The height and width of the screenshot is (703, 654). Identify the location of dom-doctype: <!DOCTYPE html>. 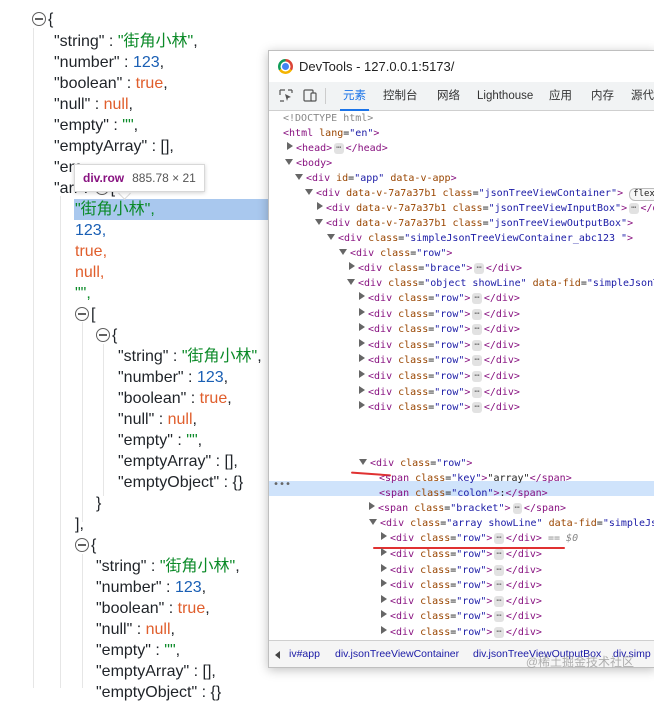
(328, 118).